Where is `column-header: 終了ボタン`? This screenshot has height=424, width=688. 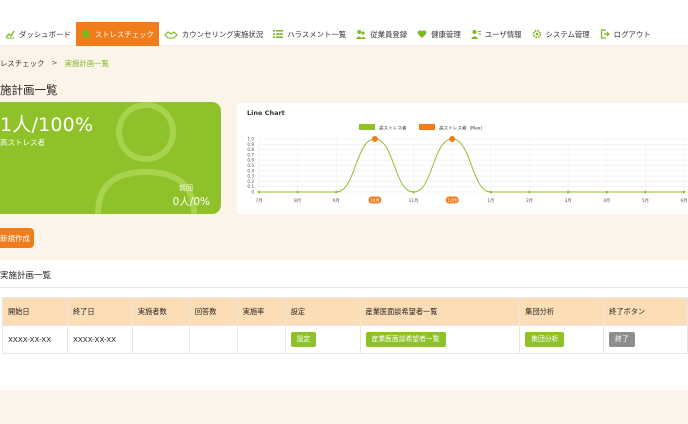
column-header: 終了ボタン is located at coordinates (645, 311).